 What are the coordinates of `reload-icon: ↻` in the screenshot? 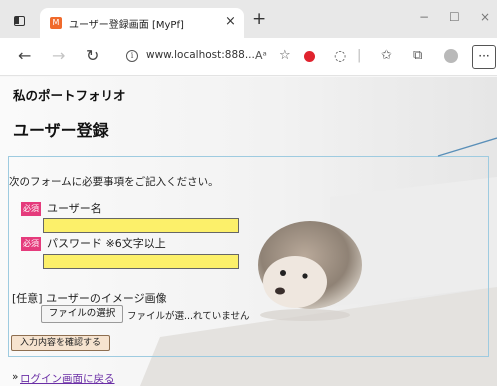 It's located at (92, 56).